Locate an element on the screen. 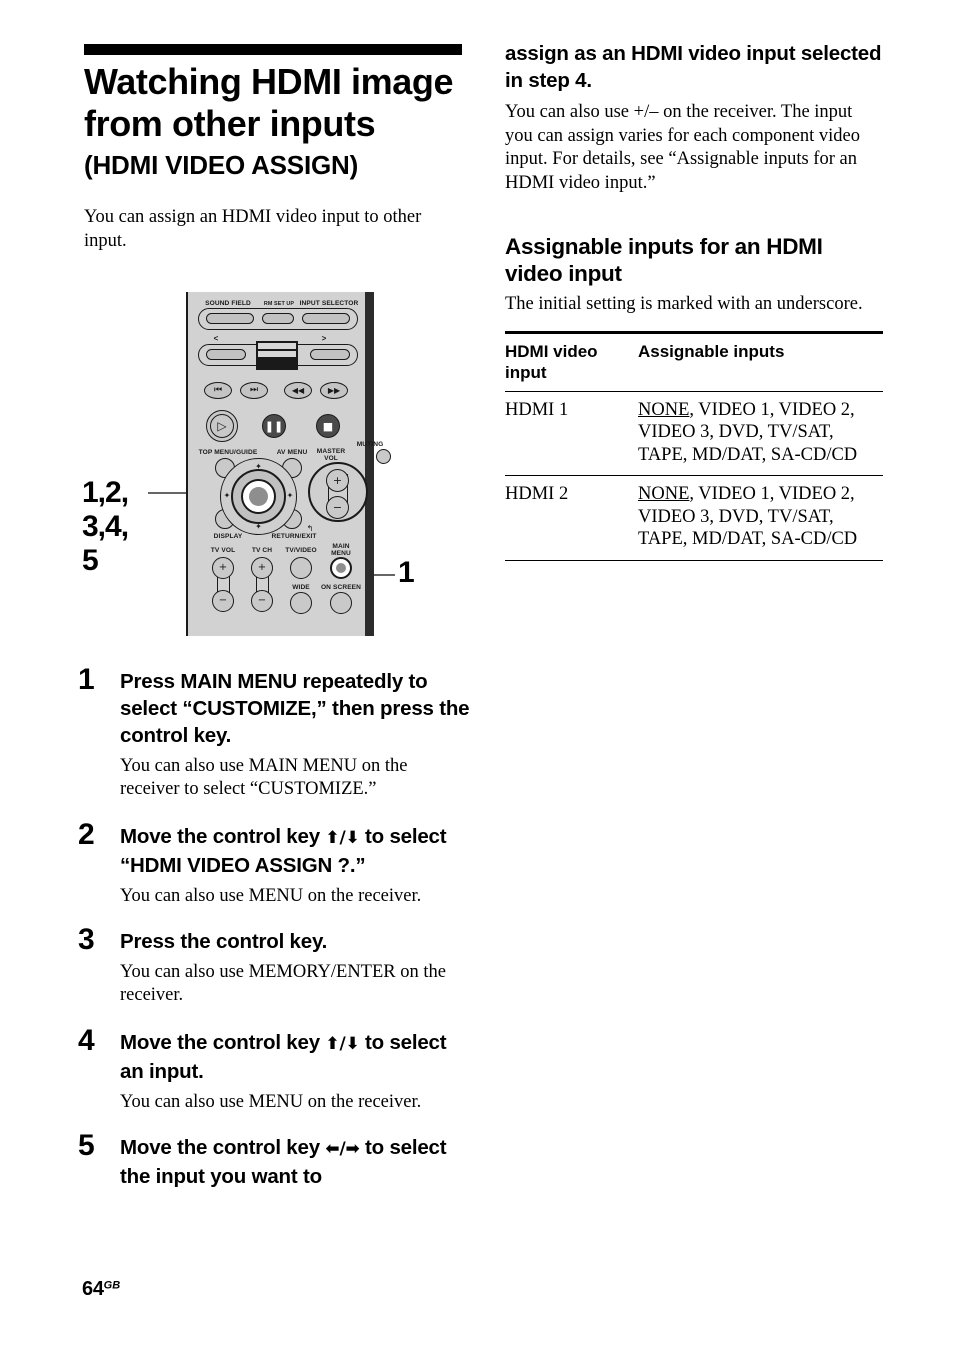  page-region-code: GB is located at coordinates (112, 1285).